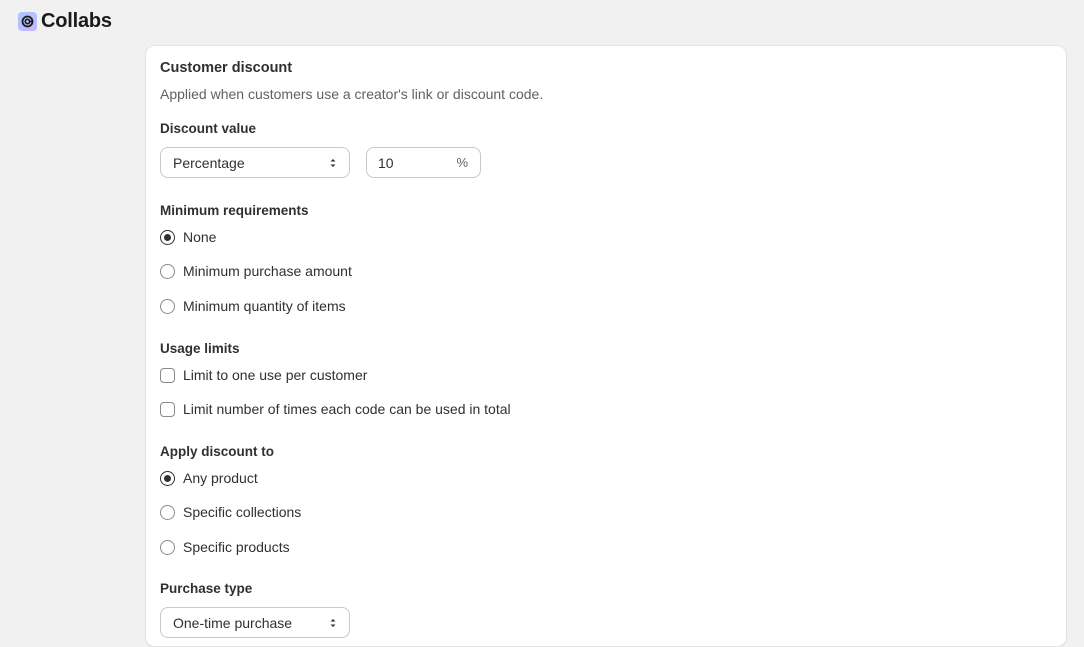 The image size is (1084, 647). Describe the element at coordinates (462, 162) in the screenshot. I see `percent-suffix: %` at that location.